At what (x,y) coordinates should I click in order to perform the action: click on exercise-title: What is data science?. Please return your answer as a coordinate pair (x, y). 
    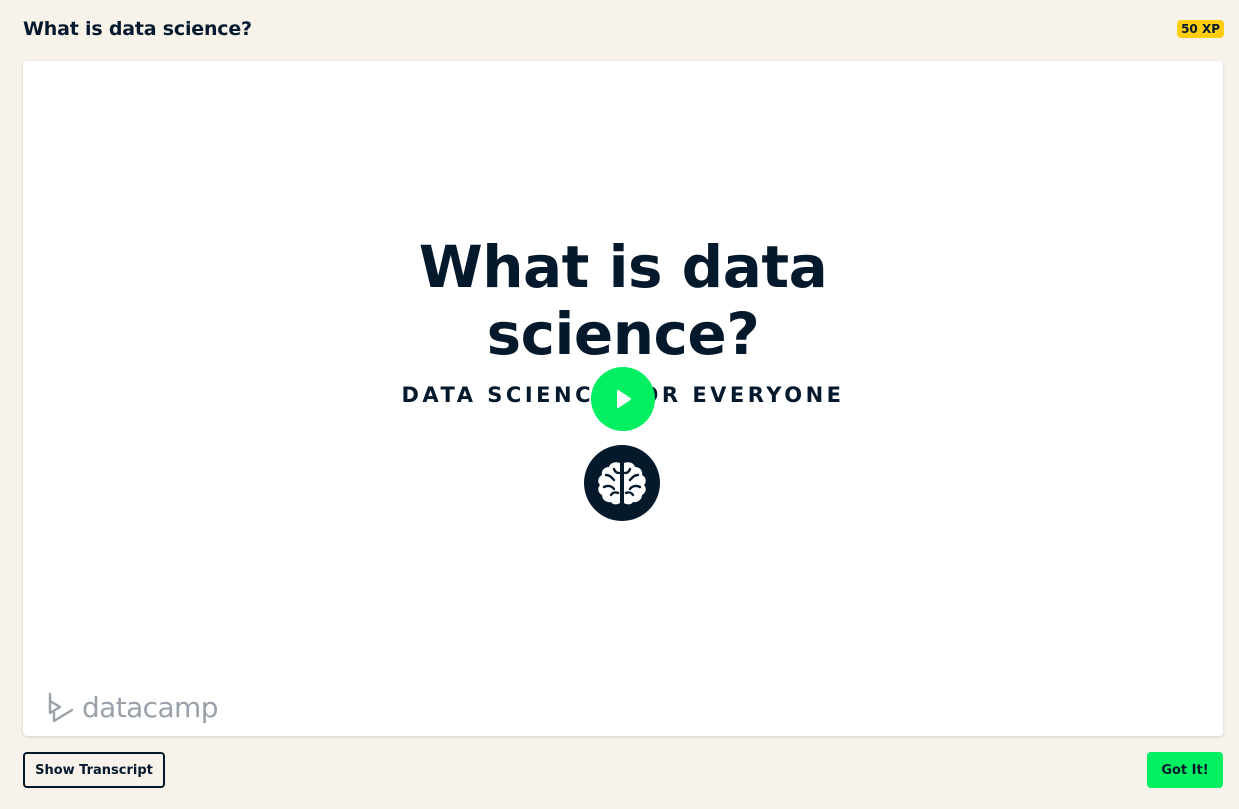
    Looking at the image, I should click on (137, 29).